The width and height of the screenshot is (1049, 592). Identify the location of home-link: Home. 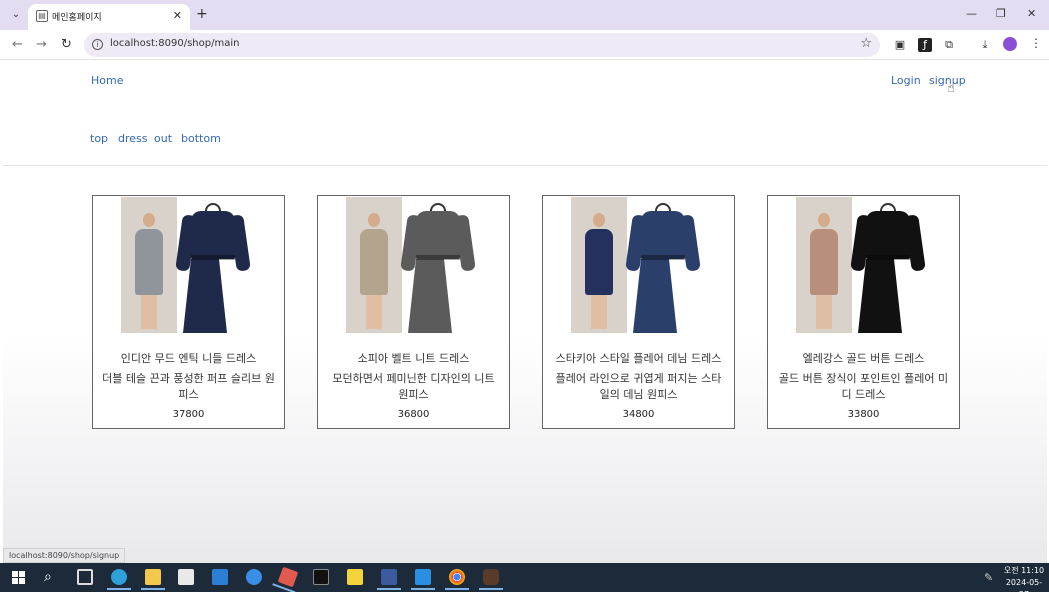
(107, 80).